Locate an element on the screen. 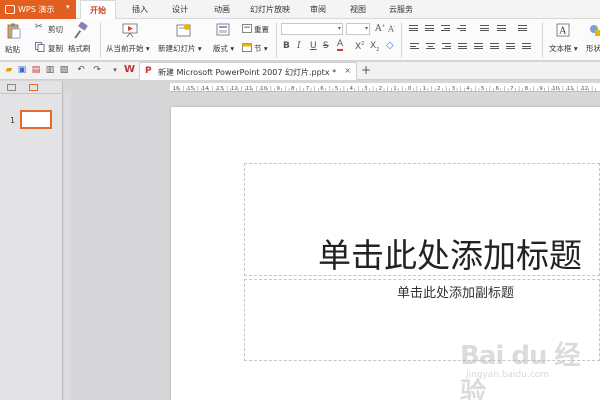 The width and height of the screenshot is (600, 400). numbered-list-icon is located at coordinates (429, 29).